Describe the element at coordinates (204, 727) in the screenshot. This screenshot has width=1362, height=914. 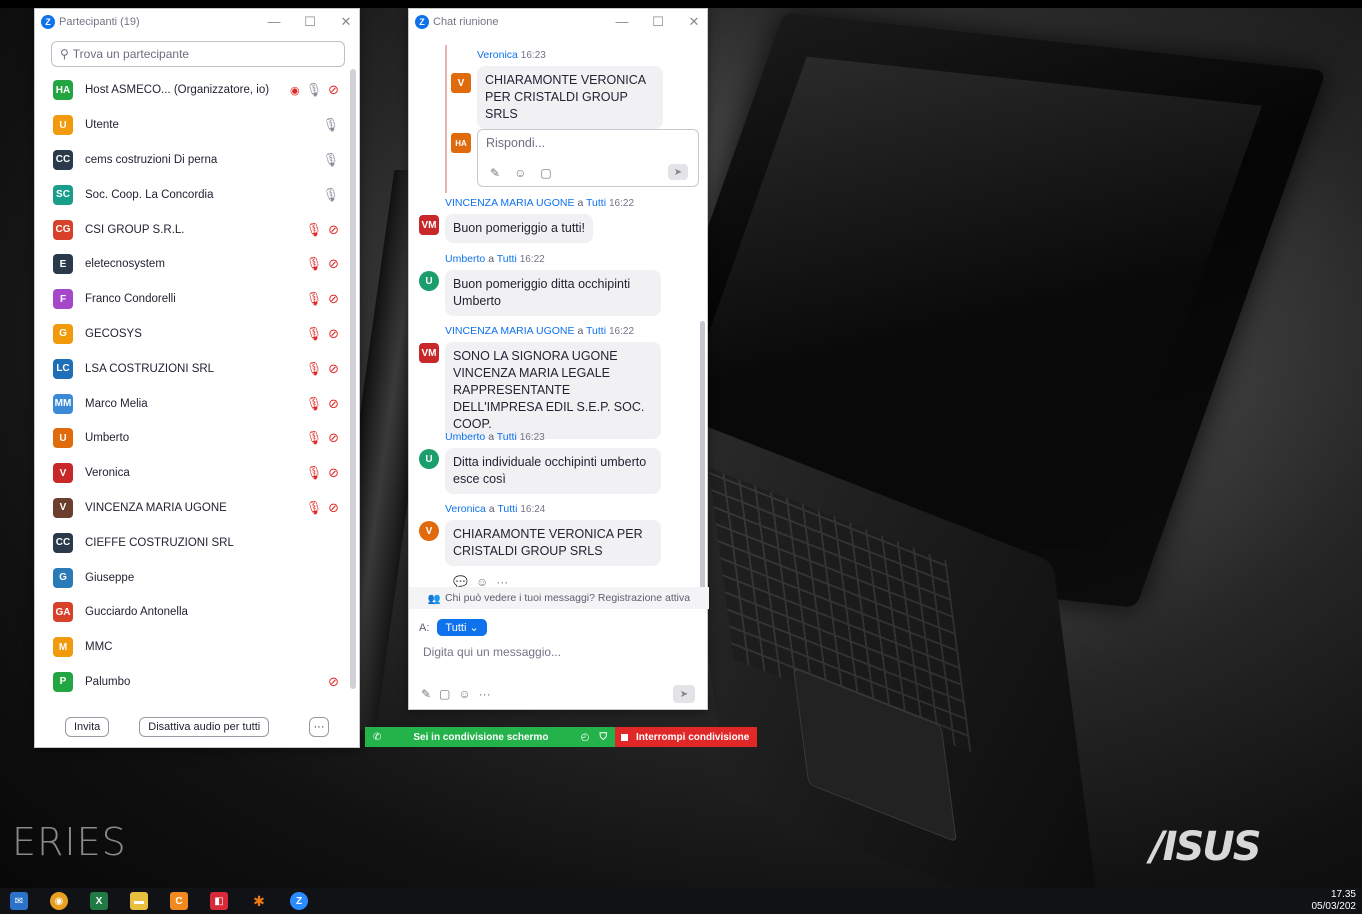
I see `mute-all-button: Disattiva audio per tutti` at that location.